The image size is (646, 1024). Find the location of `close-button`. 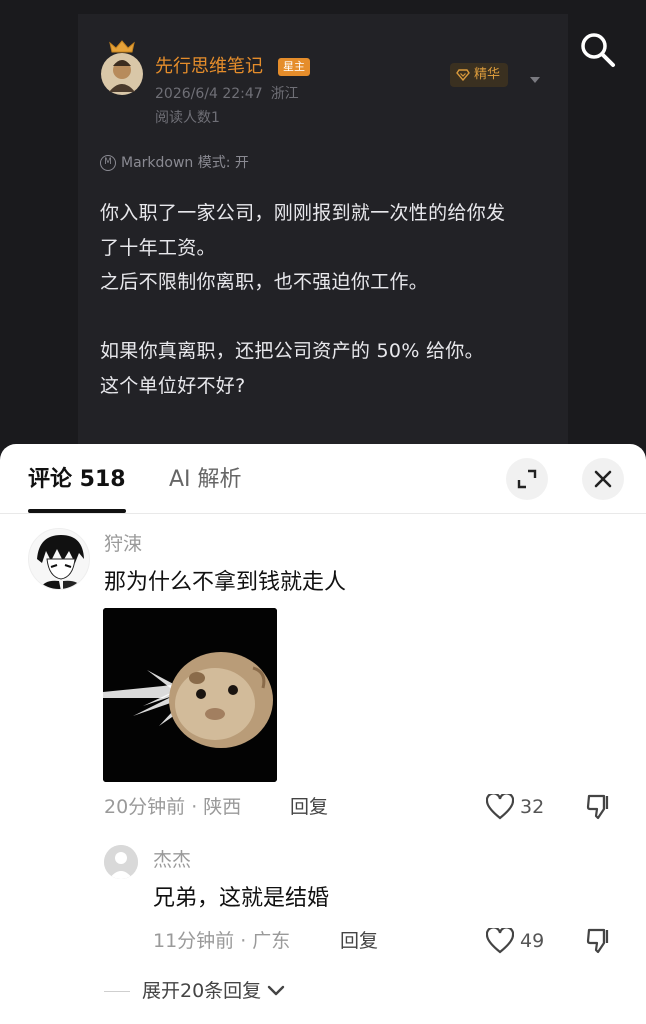

close-button is located at coordinates (603, 479).